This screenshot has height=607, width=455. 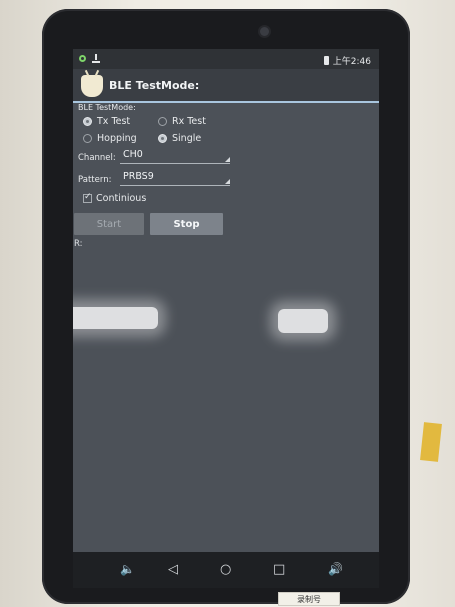 I want to click on radio-label: Single, so click(x=187, y=138).